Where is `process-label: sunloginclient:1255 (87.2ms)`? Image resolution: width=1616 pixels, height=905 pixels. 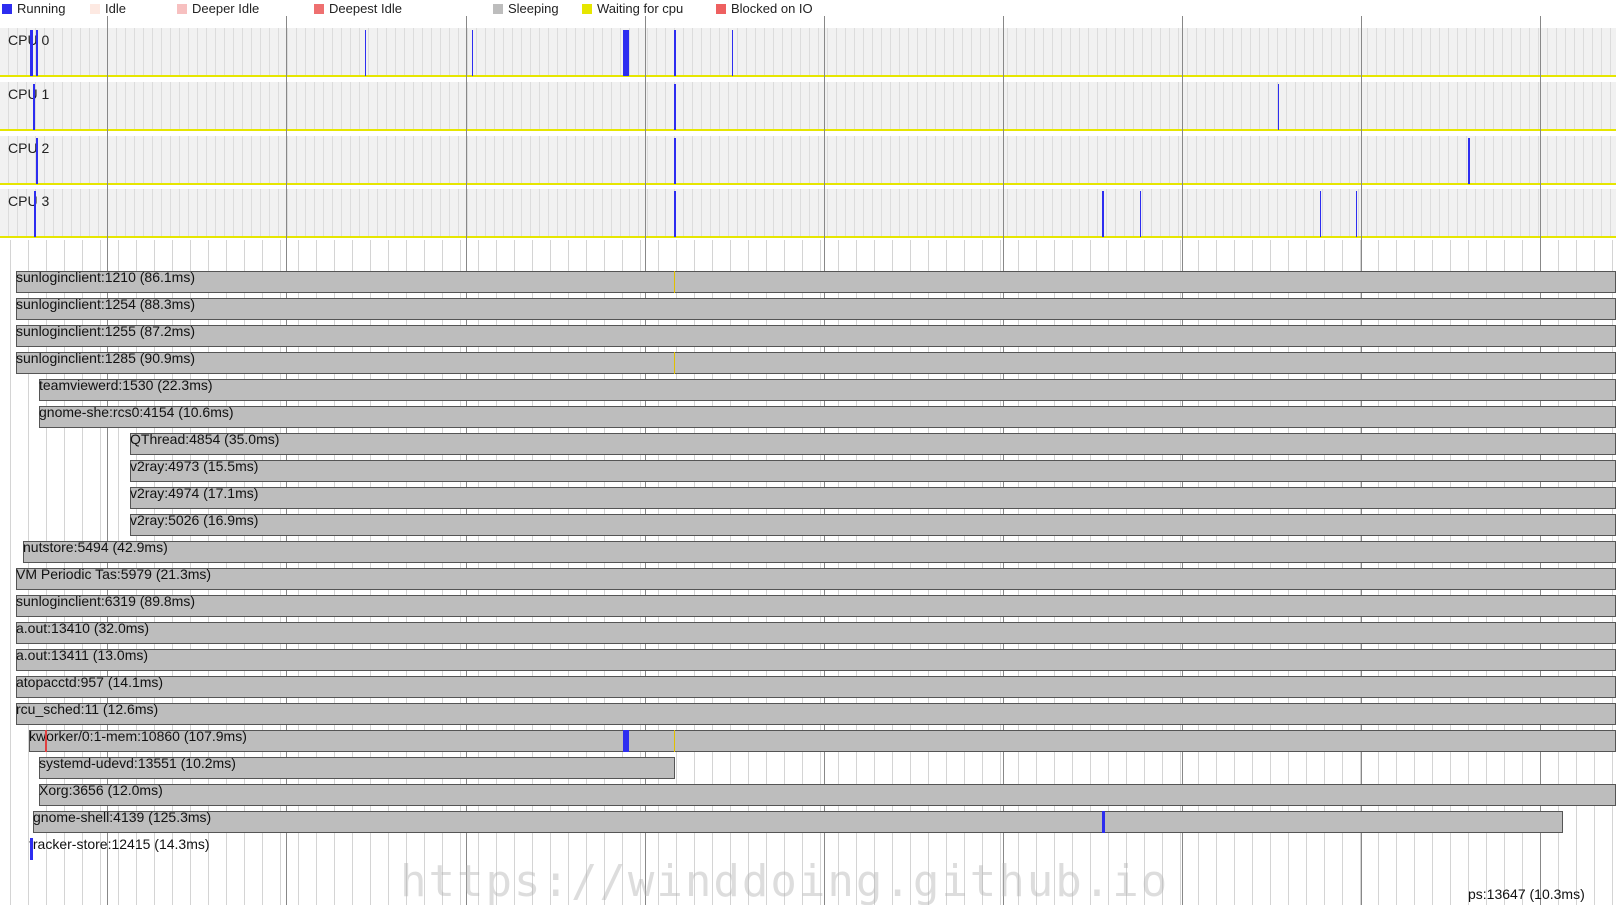
process-label: sunloginclient:1255 (87.2ms) is located at coordinates (105, 331).